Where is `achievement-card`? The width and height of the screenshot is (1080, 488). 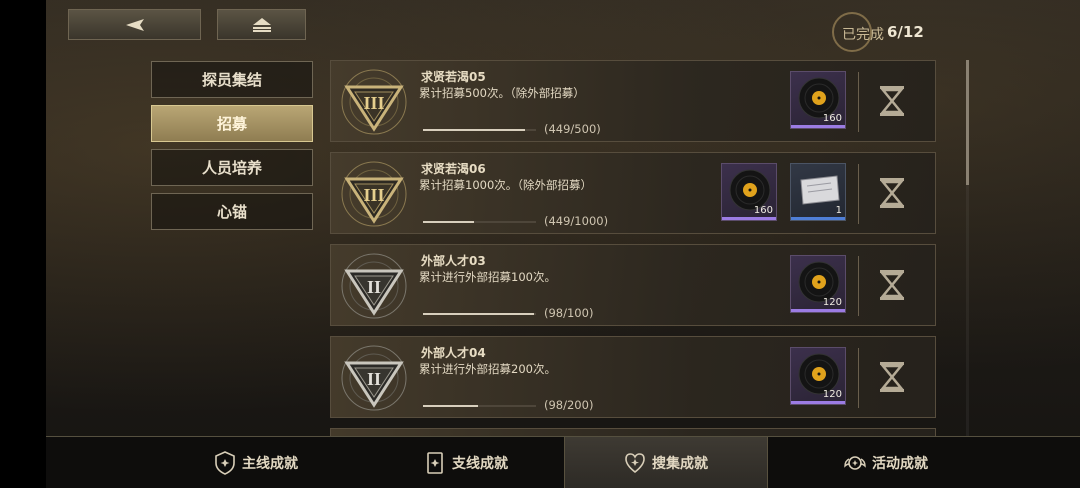
achievement-card is located at coordinates (633, 432).